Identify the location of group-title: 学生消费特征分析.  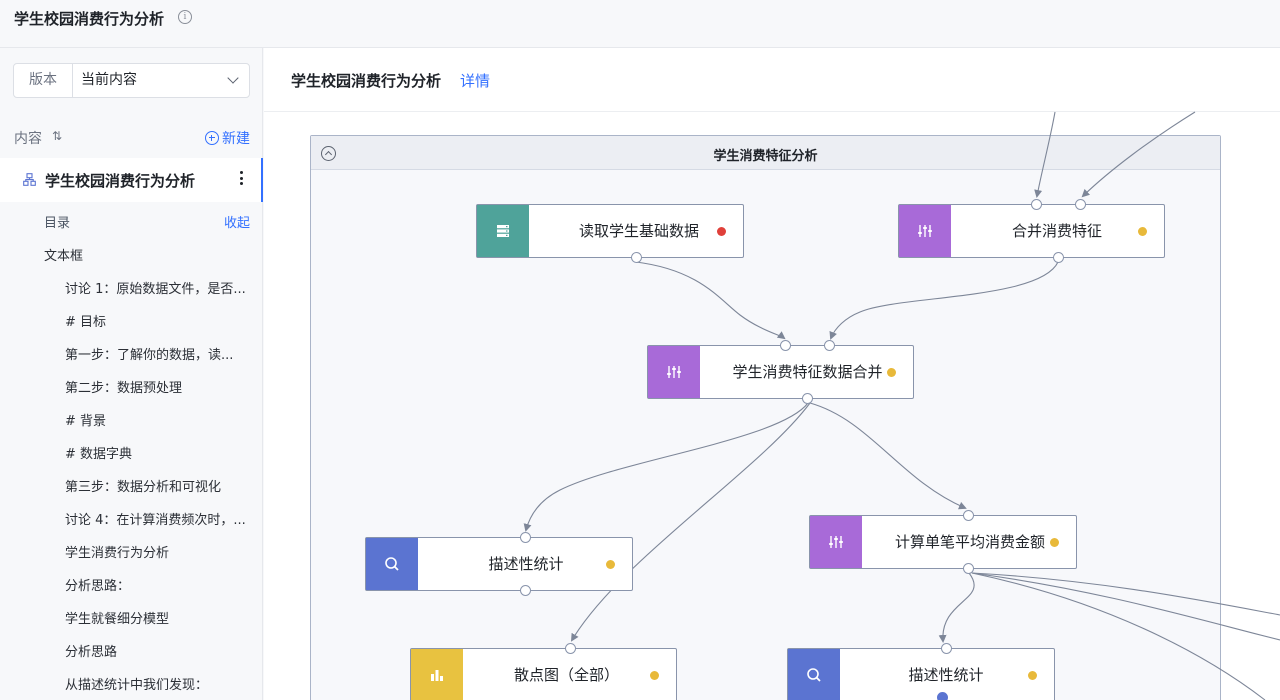
(765, 156).